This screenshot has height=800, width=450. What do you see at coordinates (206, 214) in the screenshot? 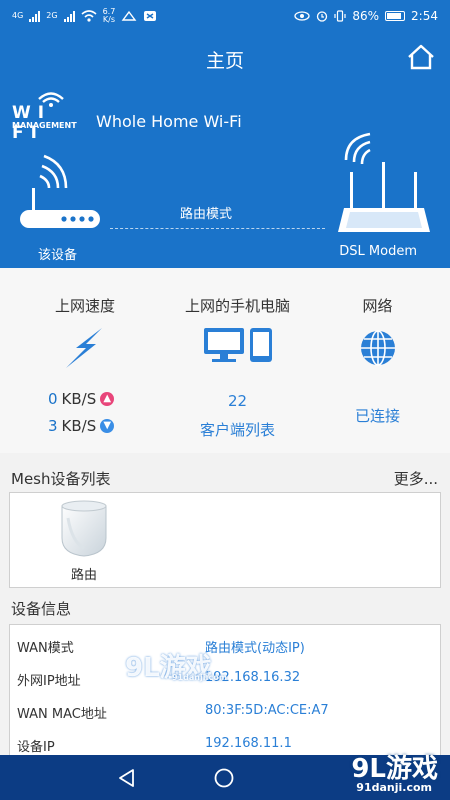
I see `router-mode-label: 路由模式` at bounding box center [206, 214].